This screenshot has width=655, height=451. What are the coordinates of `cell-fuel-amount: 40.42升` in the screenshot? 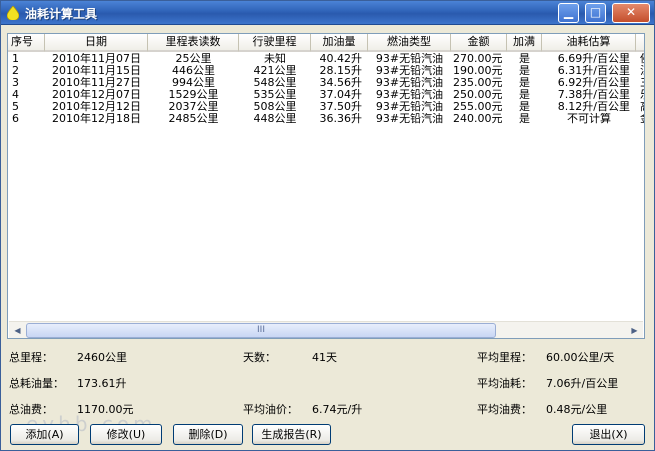 It's located at (341, 59).